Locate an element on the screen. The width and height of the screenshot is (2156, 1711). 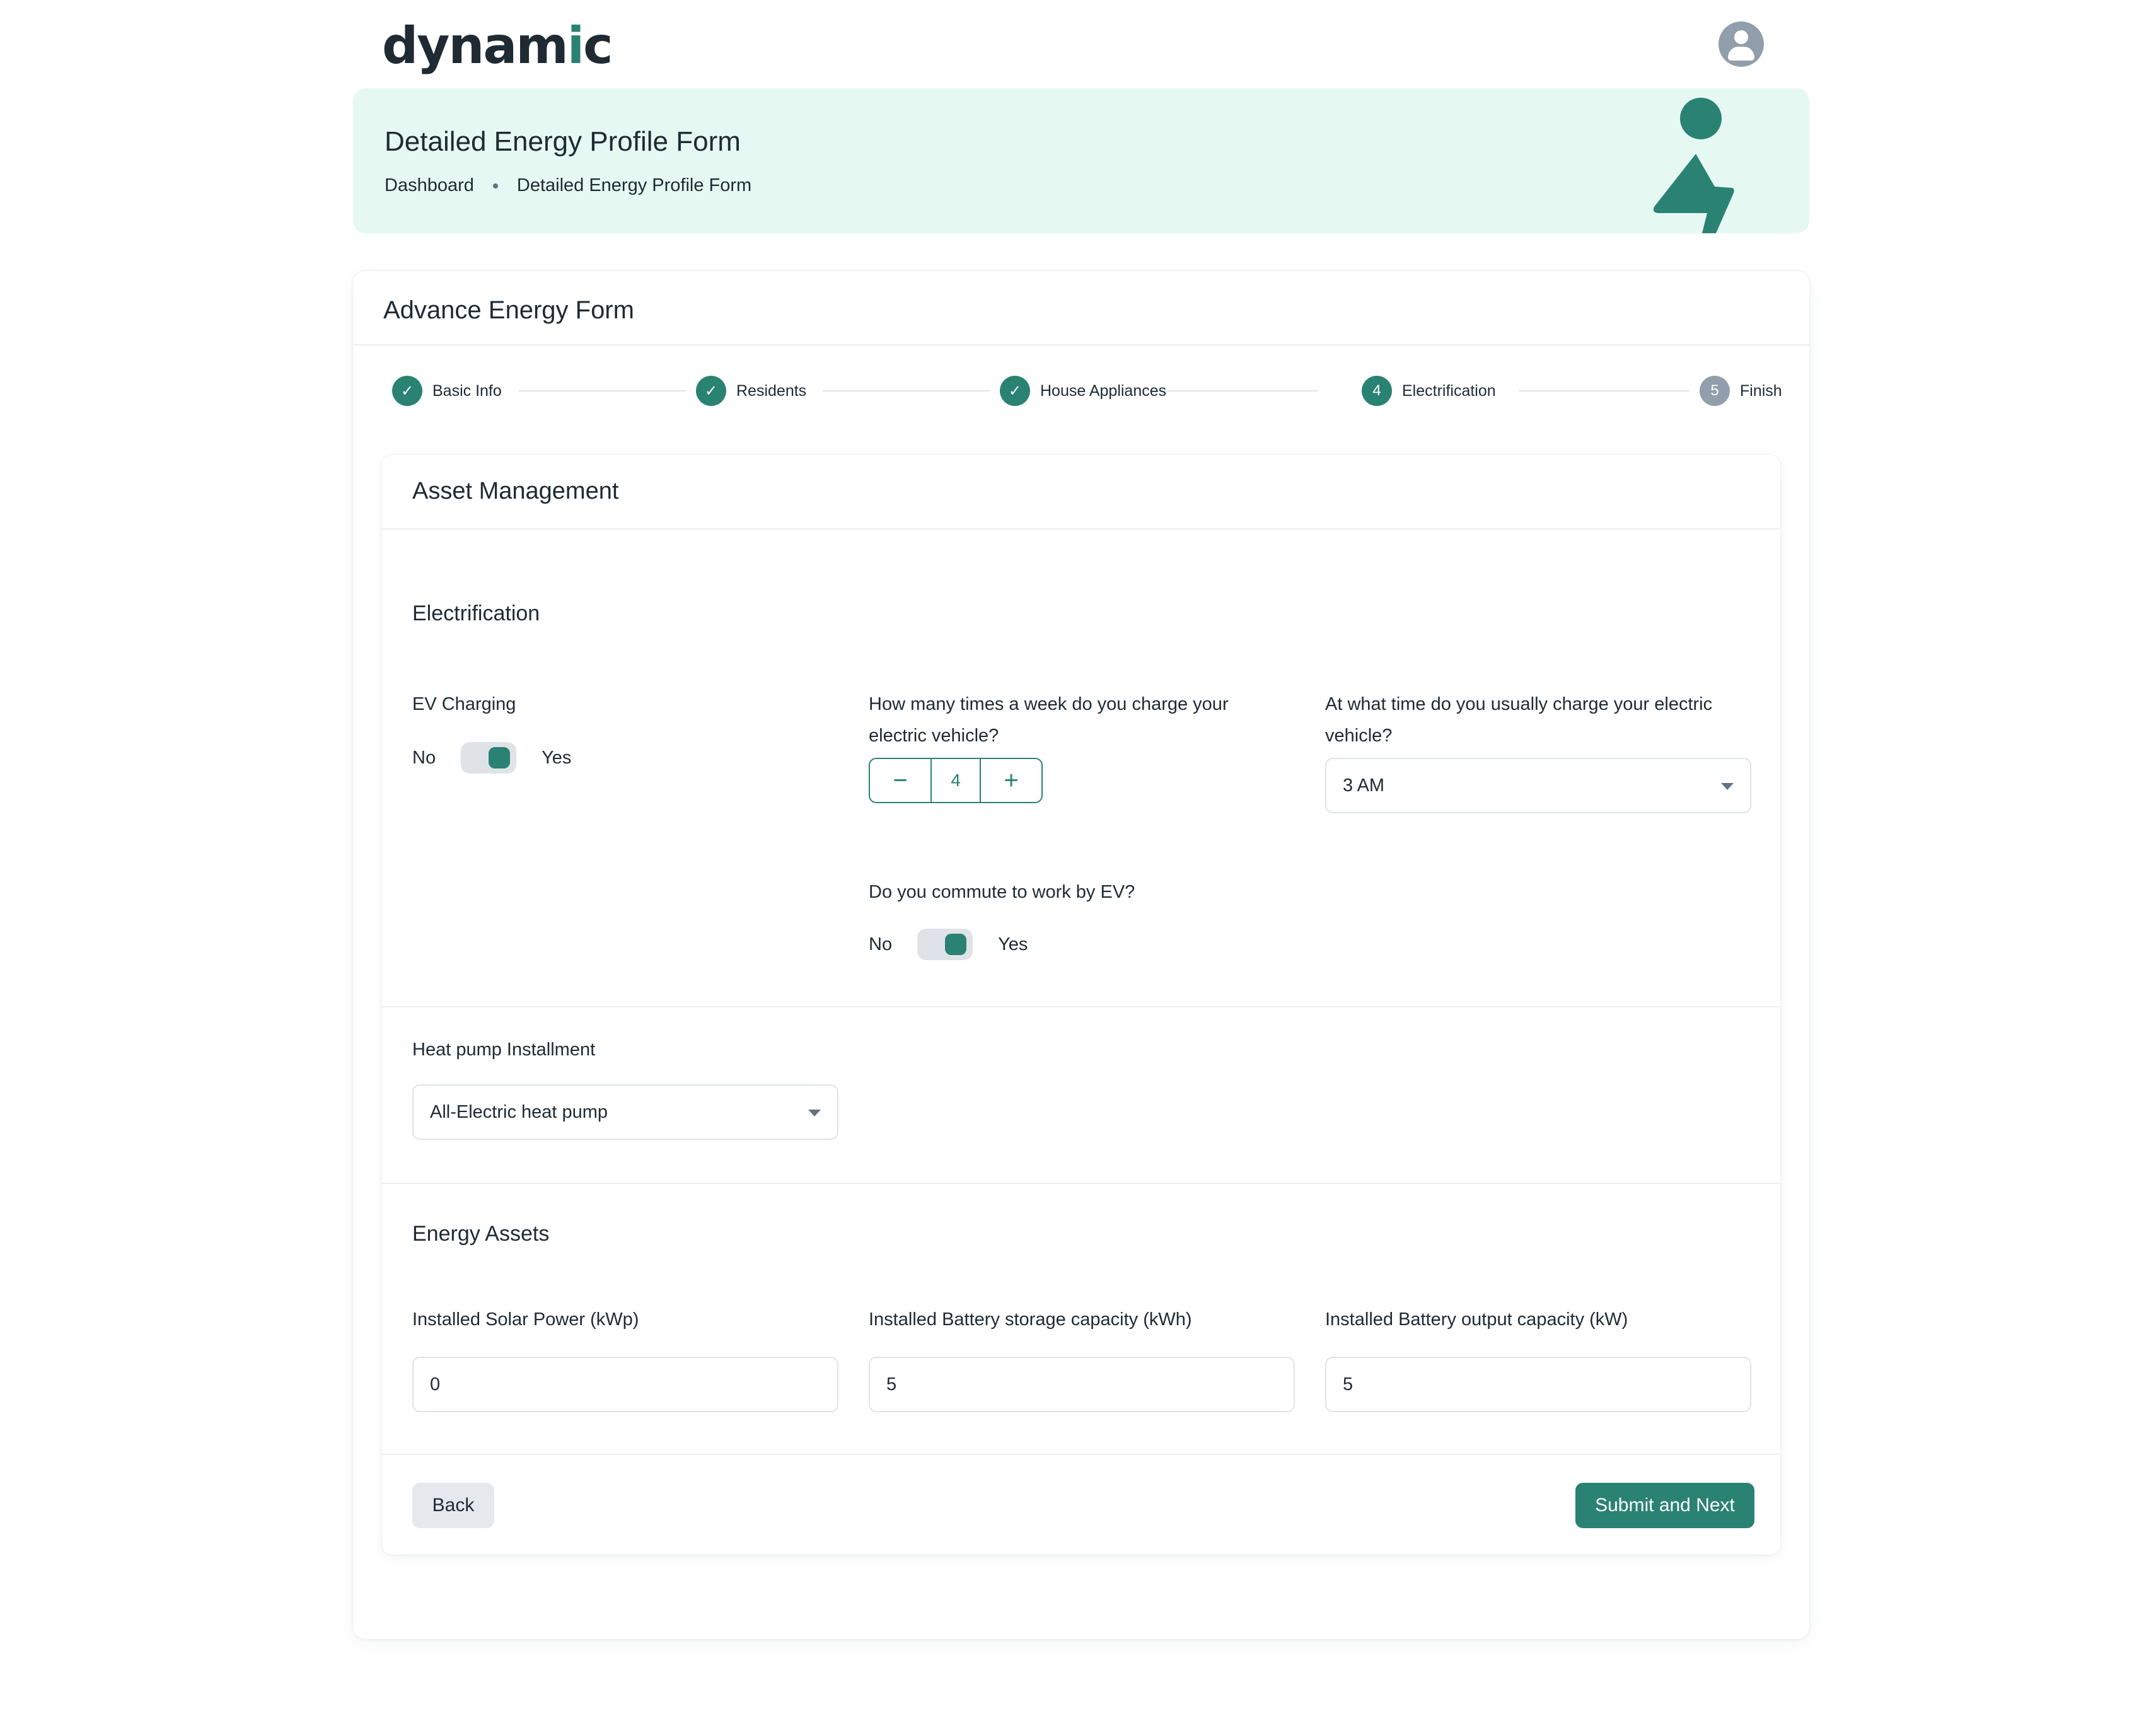
heat-pump-value: All-Electric heat pump is located at coordinates (519, 1111).